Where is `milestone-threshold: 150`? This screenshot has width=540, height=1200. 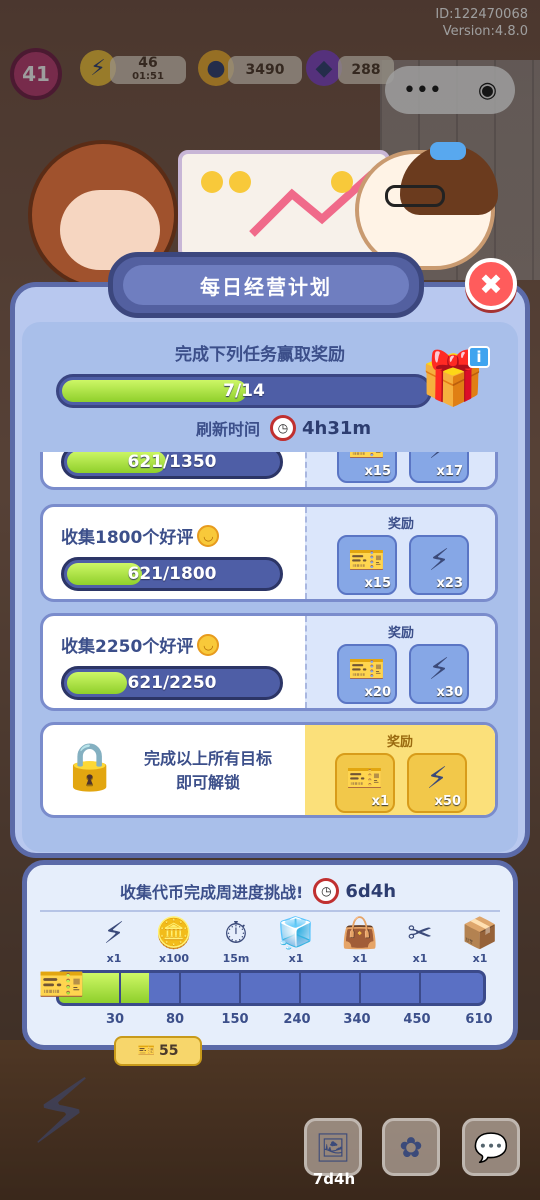
milestone-threshold: 150 is located at coordinates (235, 1019).